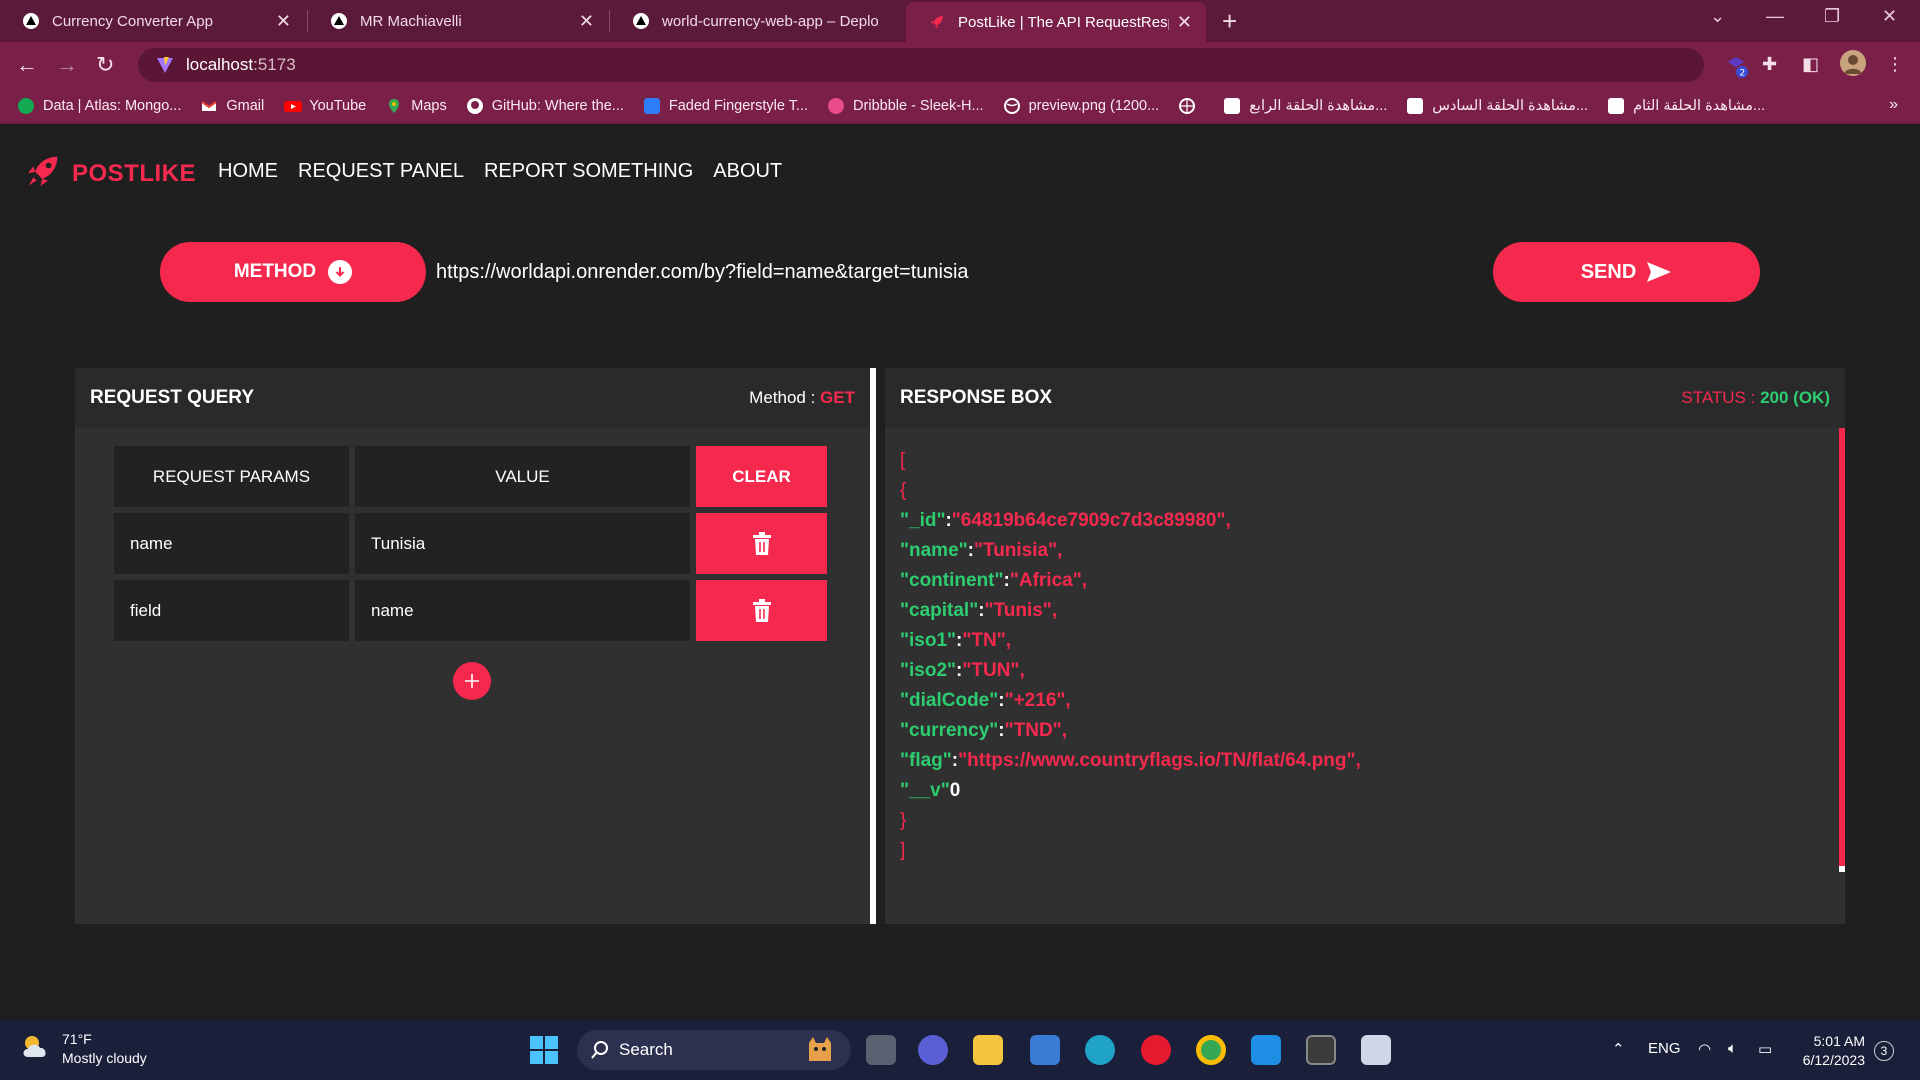 The height and width of the screenshot is (1080, 1920). Describe the element at coordinates (714, 1050) in the screenshot. I see `taskbar-search-box: Search` at that location.